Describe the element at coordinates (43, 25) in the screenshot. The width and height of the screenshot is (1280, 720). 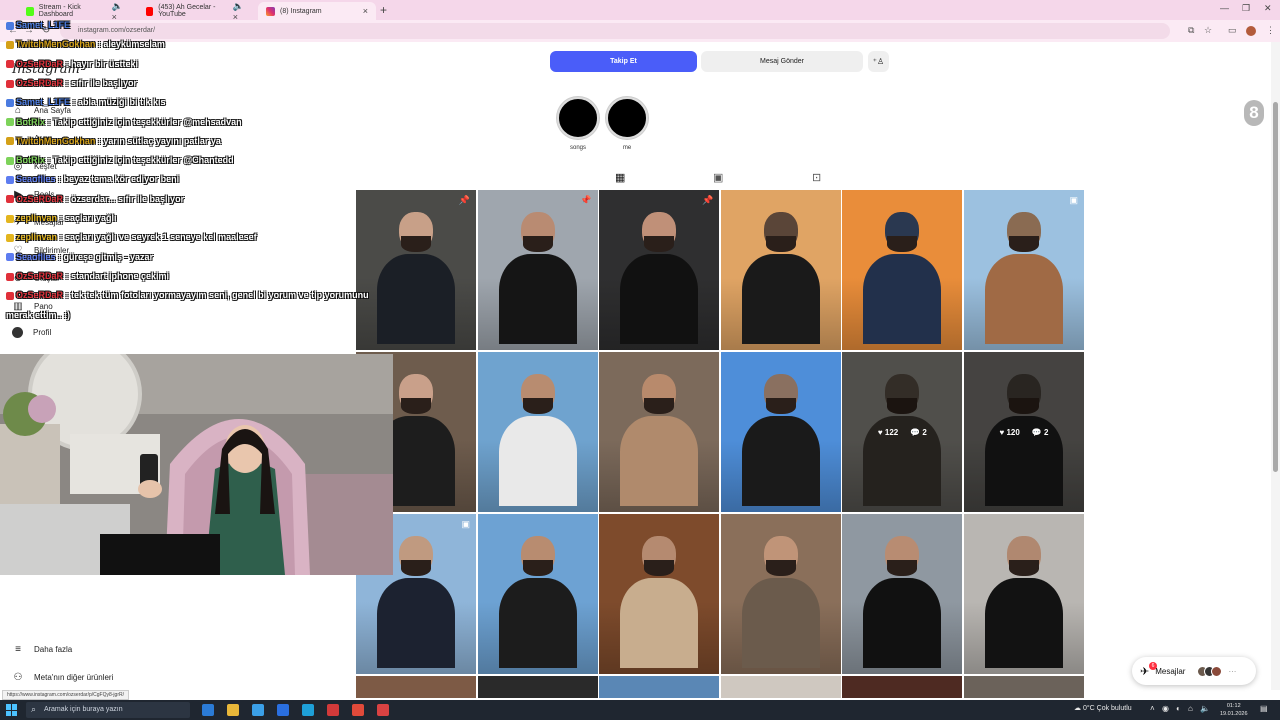
I see `chat-username: Samet_L1FE` at that location.